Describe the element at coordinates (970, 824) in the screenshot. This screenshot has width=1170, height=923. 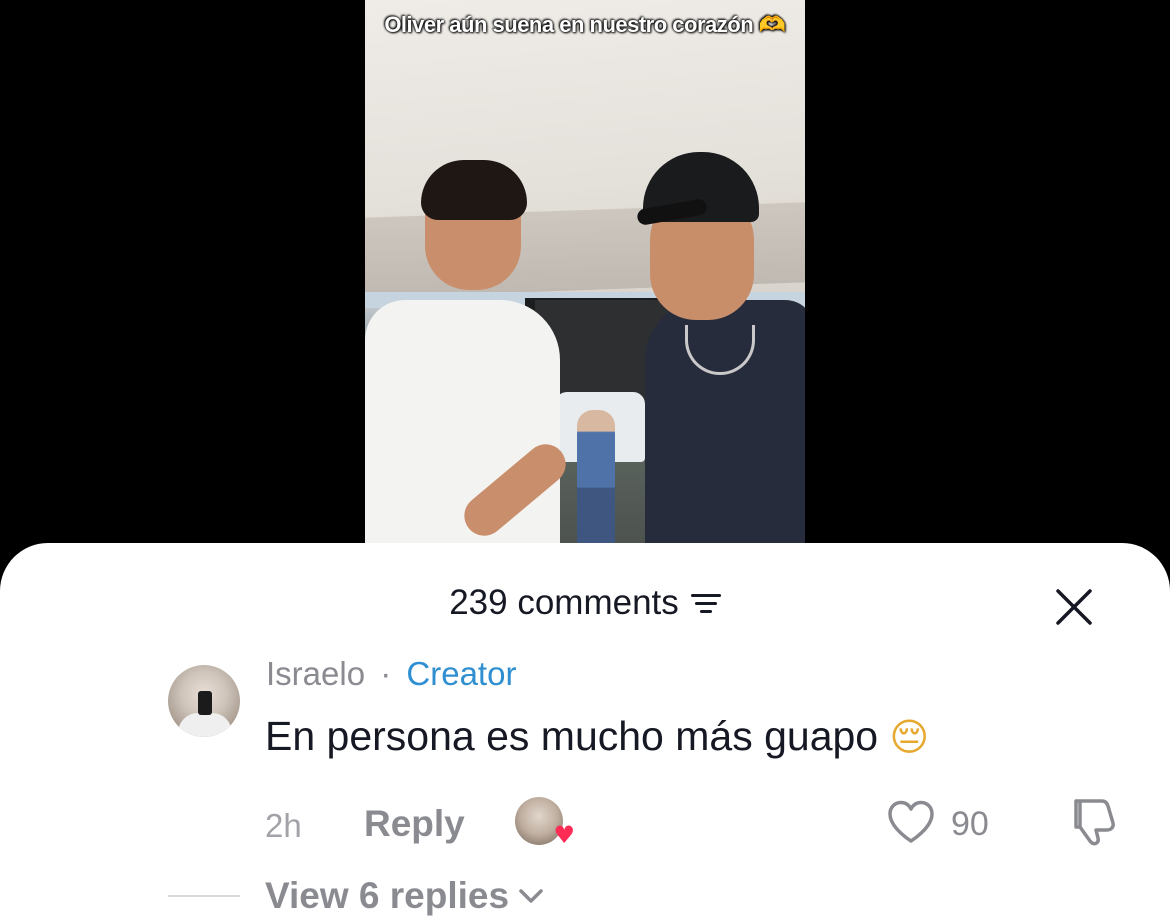
I see `like-count: 90` at that location.